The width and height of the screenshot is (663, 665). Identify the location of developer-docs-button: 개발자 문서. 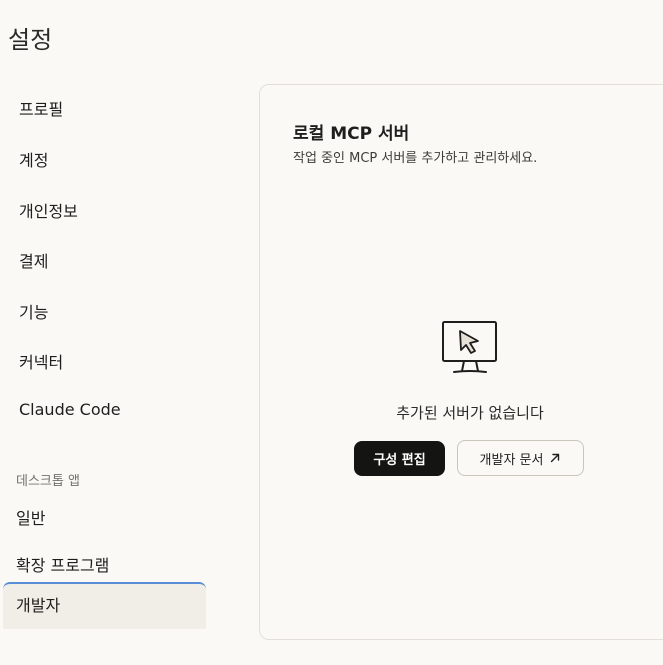
(520, 458).